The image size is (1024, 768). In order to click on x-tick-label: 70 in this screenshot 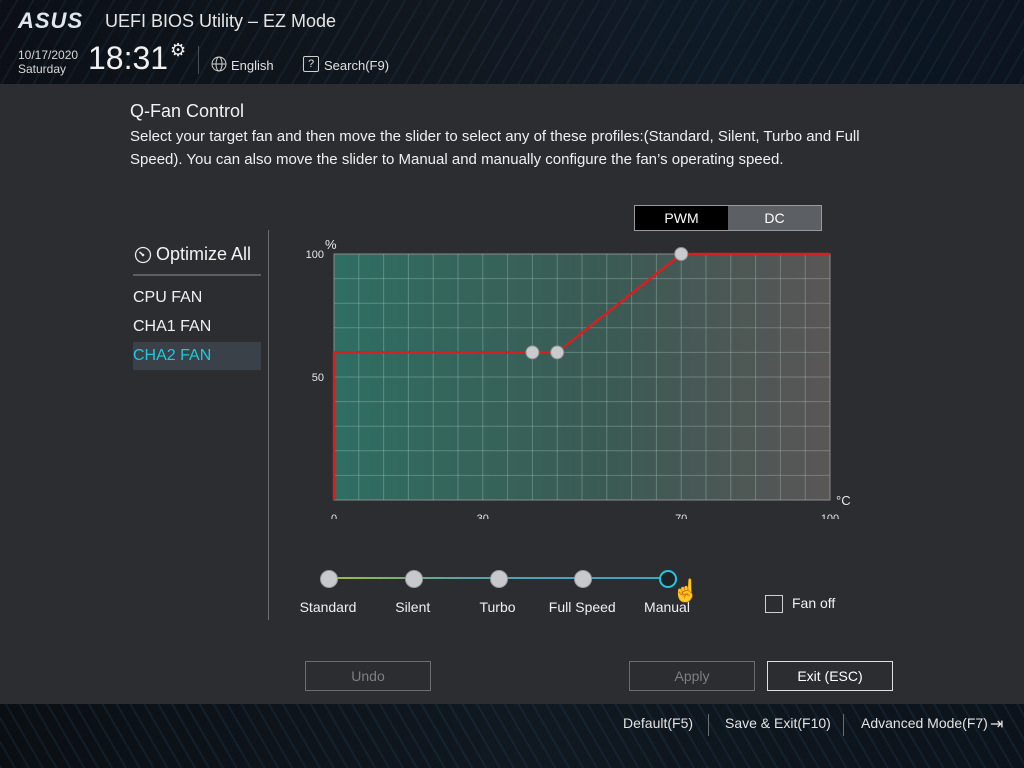, I will do `click(681, 516)`.